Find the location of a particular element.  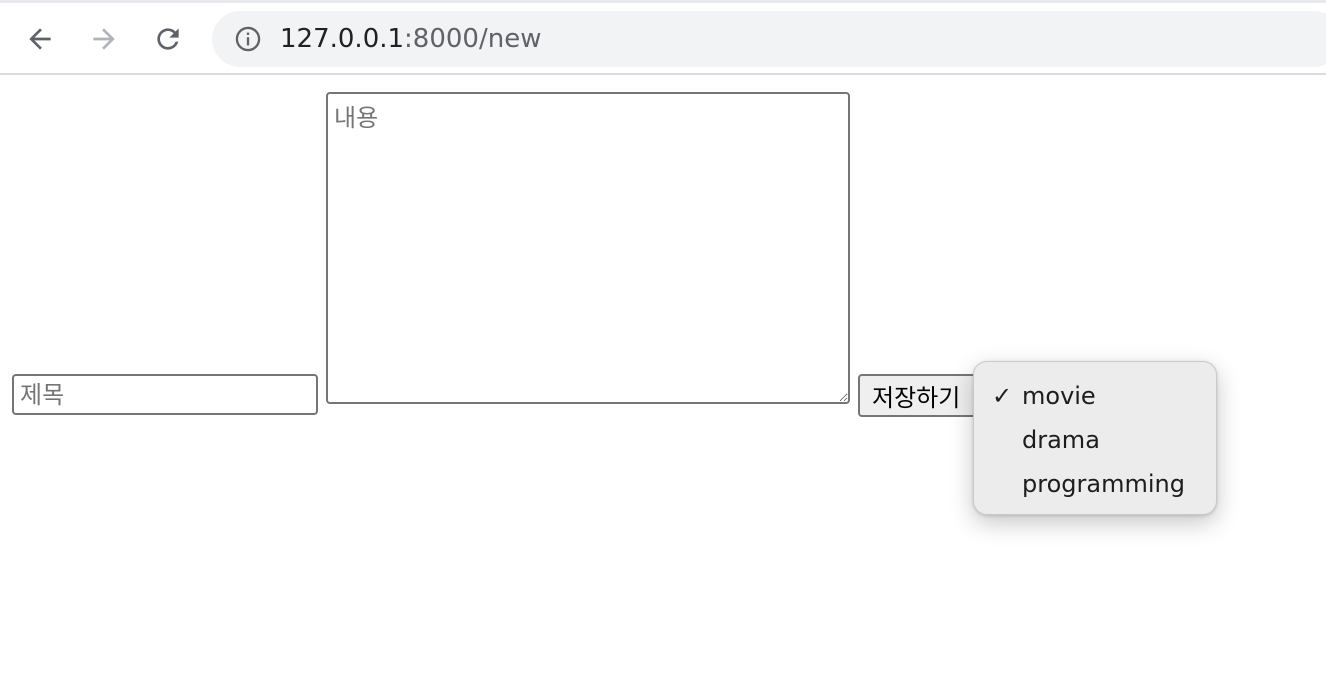

browser-toolbar: 127.0.0.1:8000/new is located at coordinates (663, 37).